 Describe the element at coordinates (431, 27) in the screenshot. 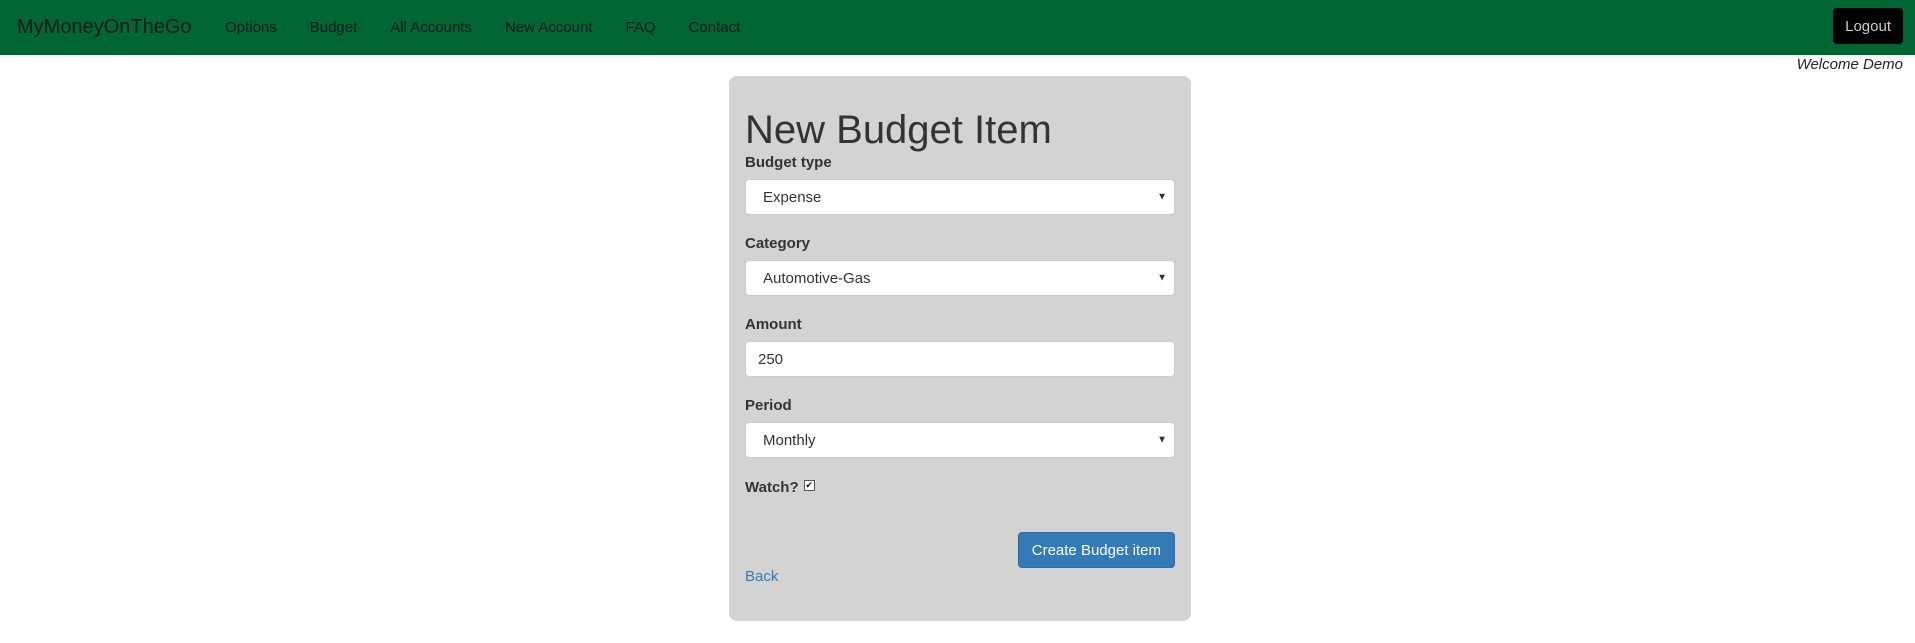

I see `nav-link-all-accounts: All Accounts` at that location.